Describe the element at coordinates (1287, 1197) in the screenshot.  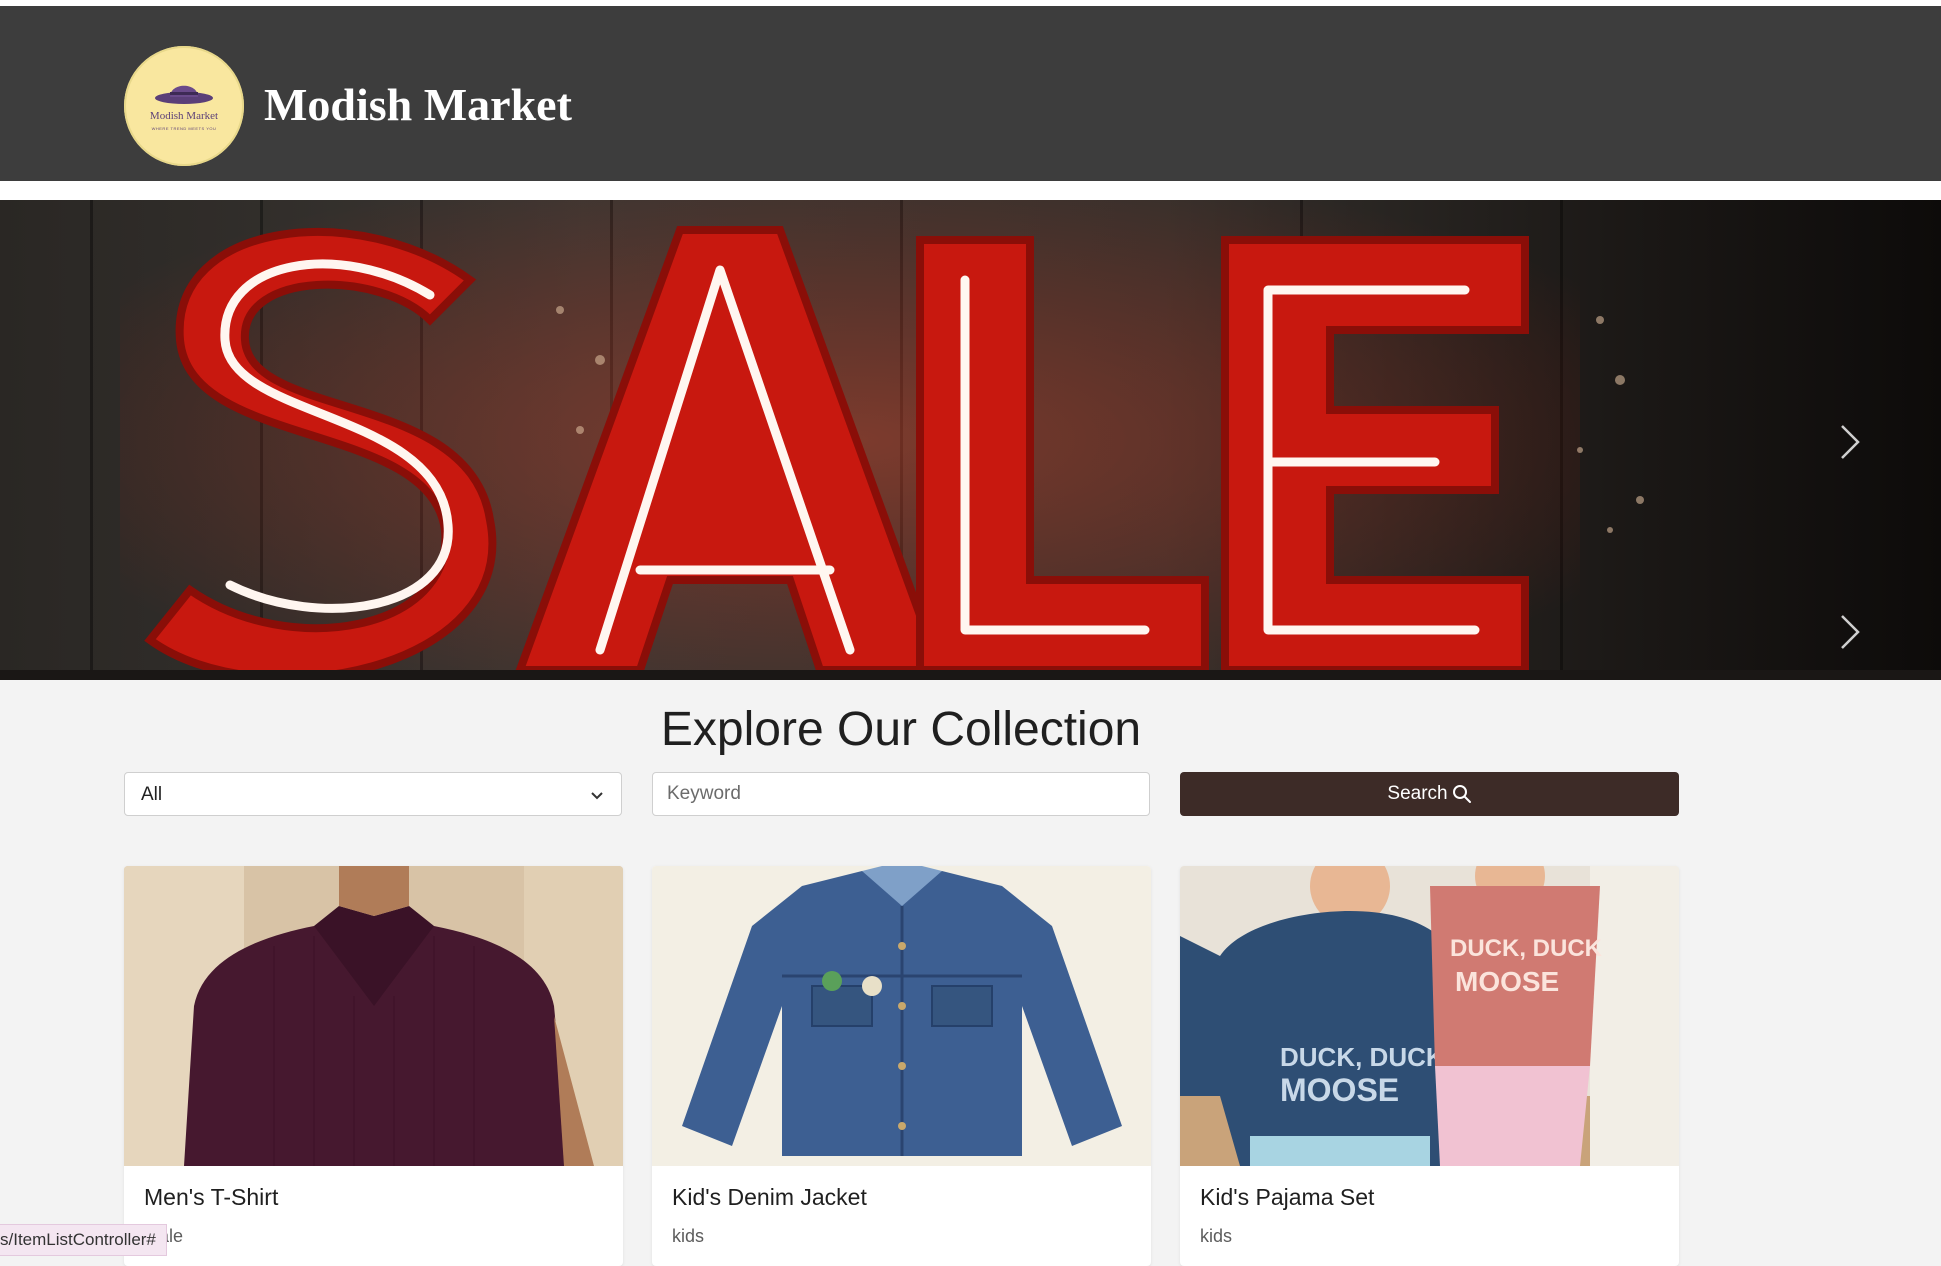
I see `product-name: Kid's Pajama Set` at that location.